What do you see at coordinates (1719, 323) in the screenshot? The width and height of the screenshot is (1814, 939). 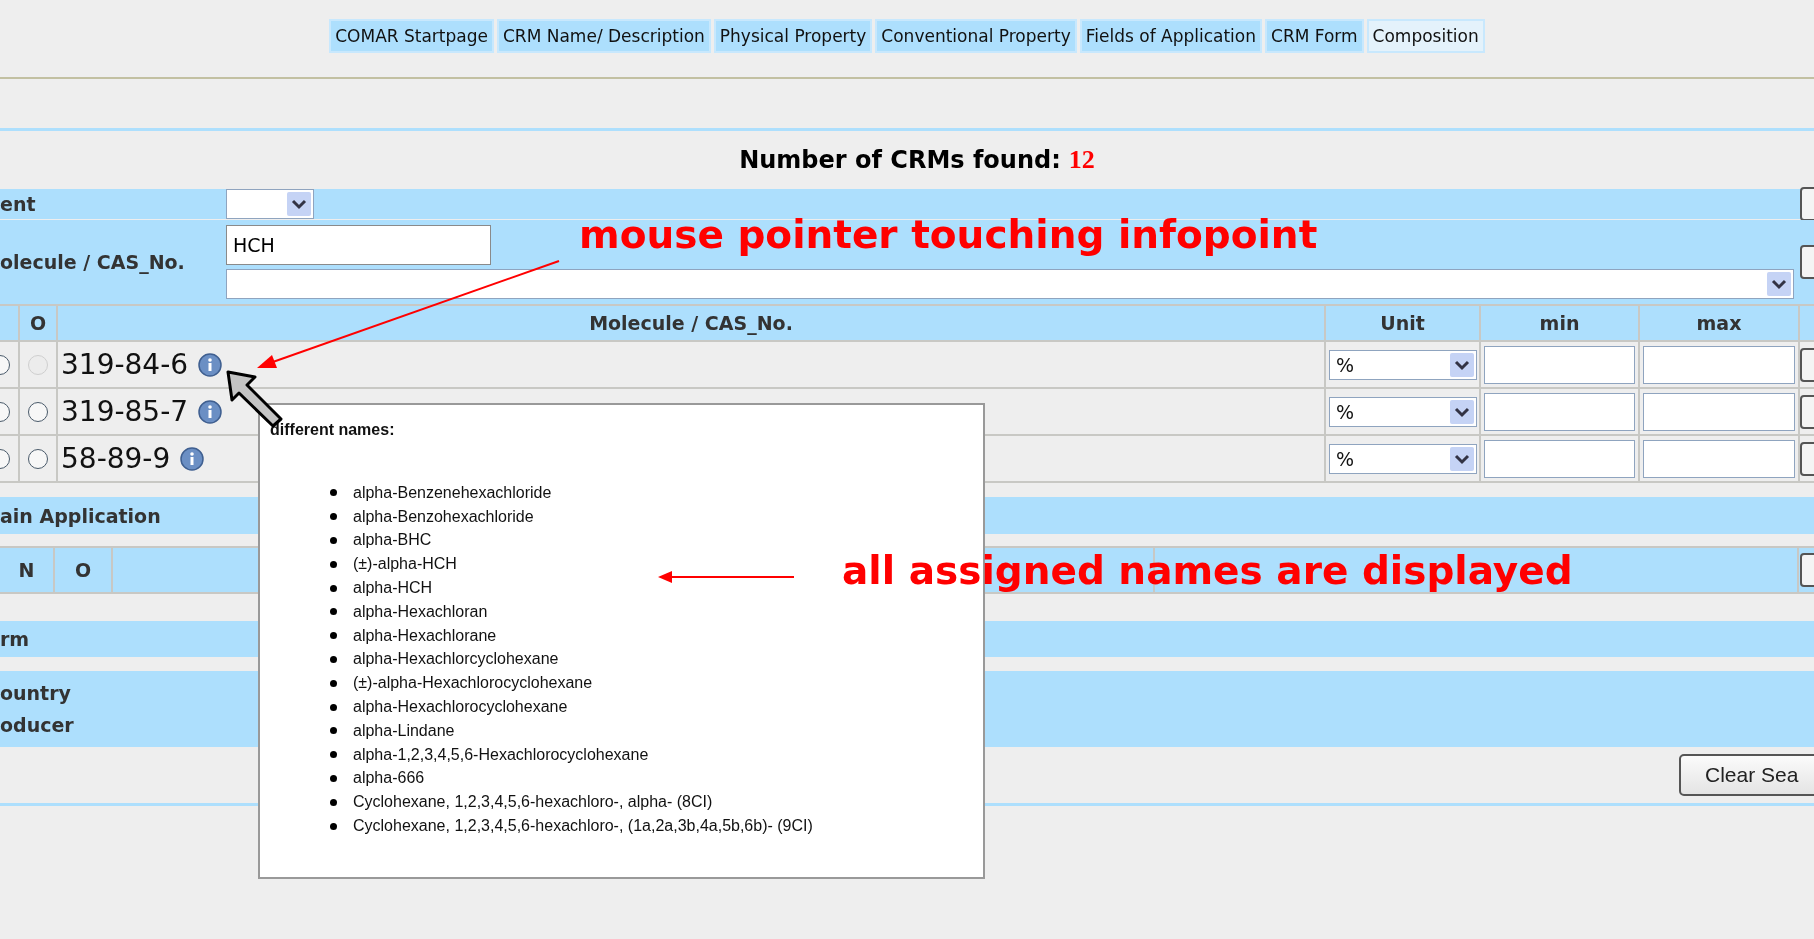 I see `column-header: max` at bounding box center [1719, 323].